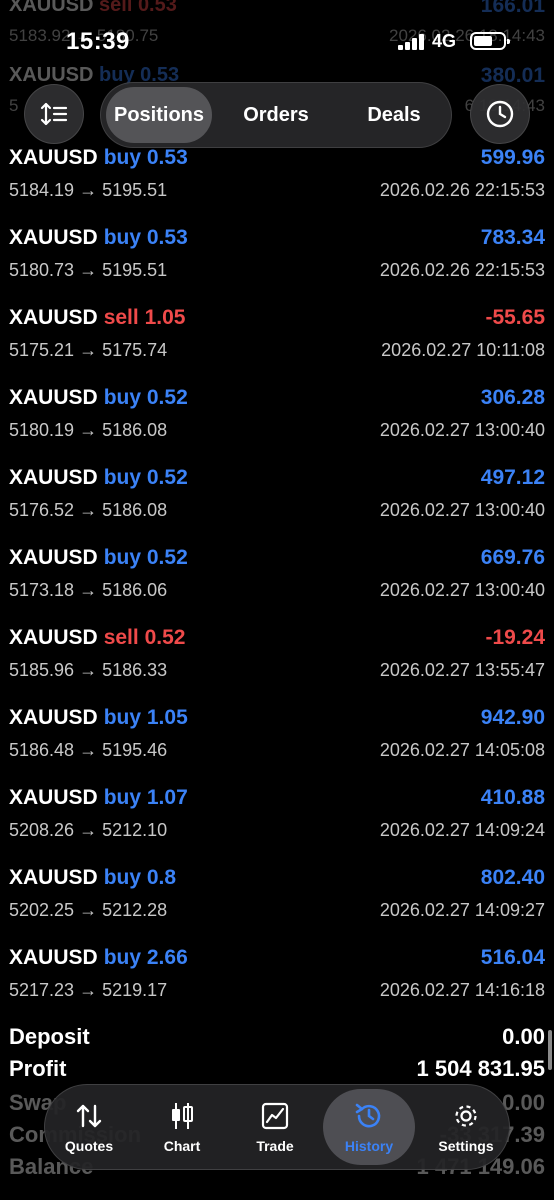 Image resolution: width=554 pixels, height=1200 pixels. I want to click on deal-profit: 410.88, so click(512, 797).